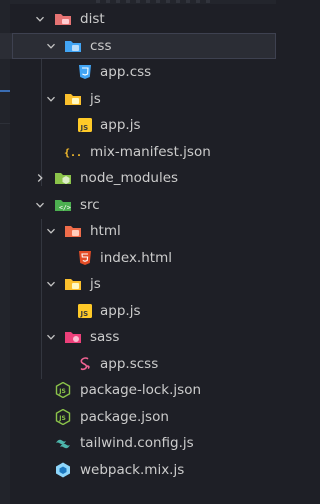 The image size is (320, 504). I want to click on tree-item-label: package.json, so click(124, 416).